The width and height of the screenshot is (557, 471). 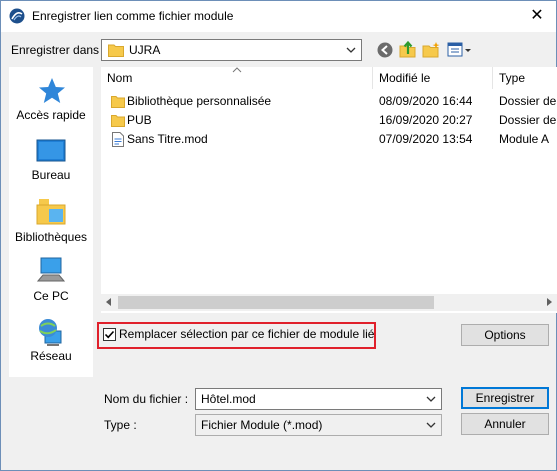 I want to click on place-label: Accès rapide, so click(x=51, y=115).